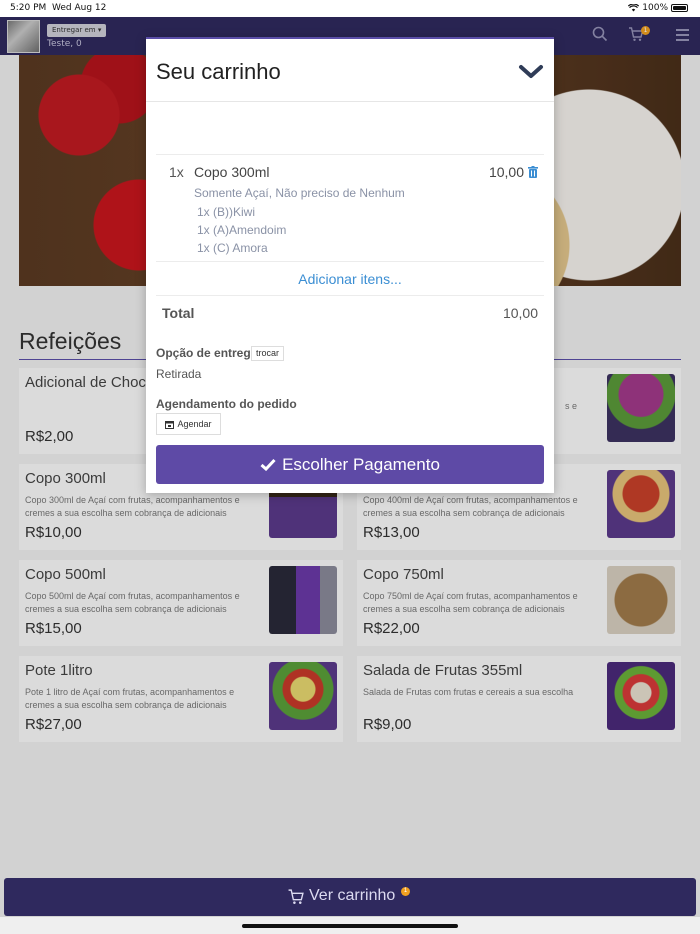 Image resolution: width=700 pixels, height=934 pixels. I want to click on cart-item-detail: 1x (A)Amendoim, so click(242, 230).